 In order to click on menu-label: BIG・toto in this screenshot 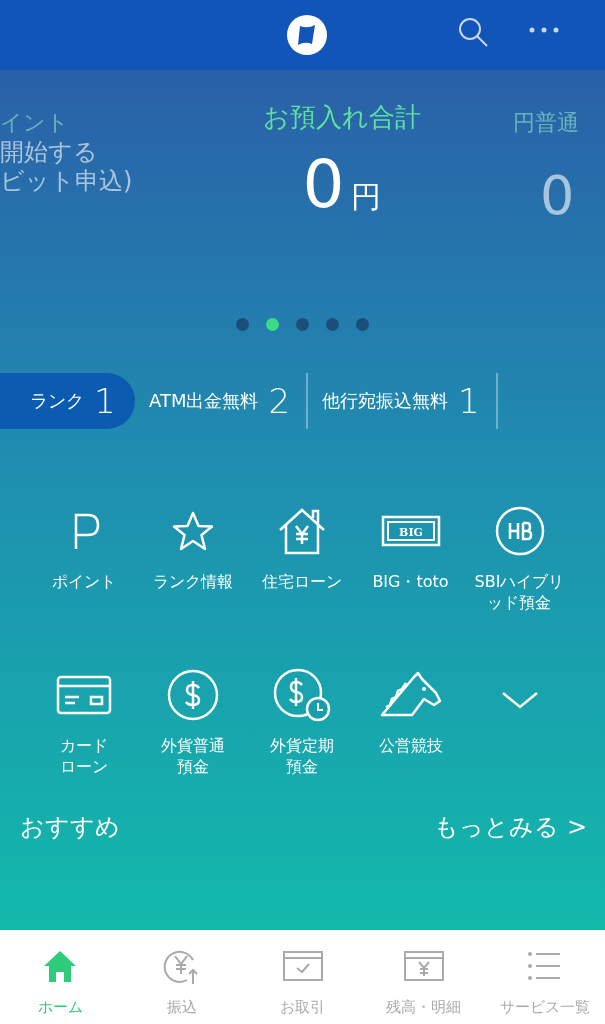, I will do `click(410, 581)`.